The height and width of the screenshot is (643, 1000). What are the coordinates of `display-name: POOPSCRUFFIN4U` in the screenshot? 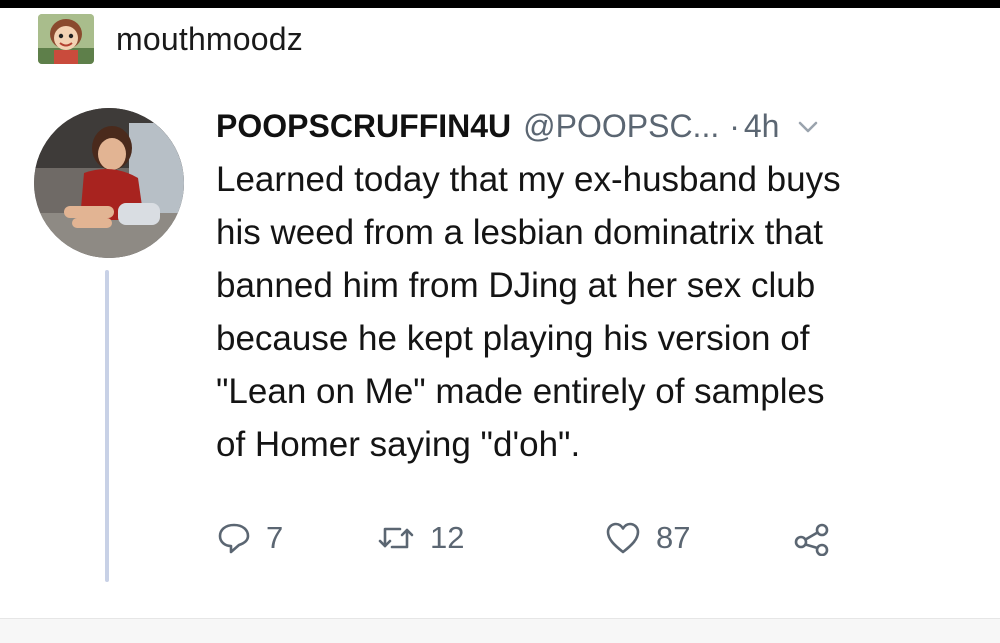 It's located at (363, 126).